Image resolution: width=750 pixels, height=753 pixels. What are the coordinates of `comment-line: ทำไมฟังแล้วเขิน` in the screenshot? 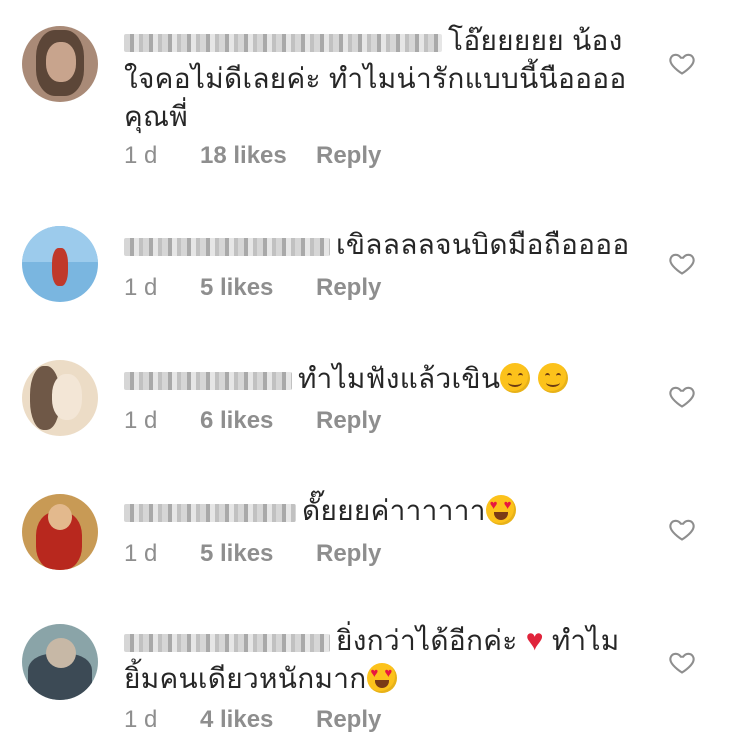 It's located at (399, 378).